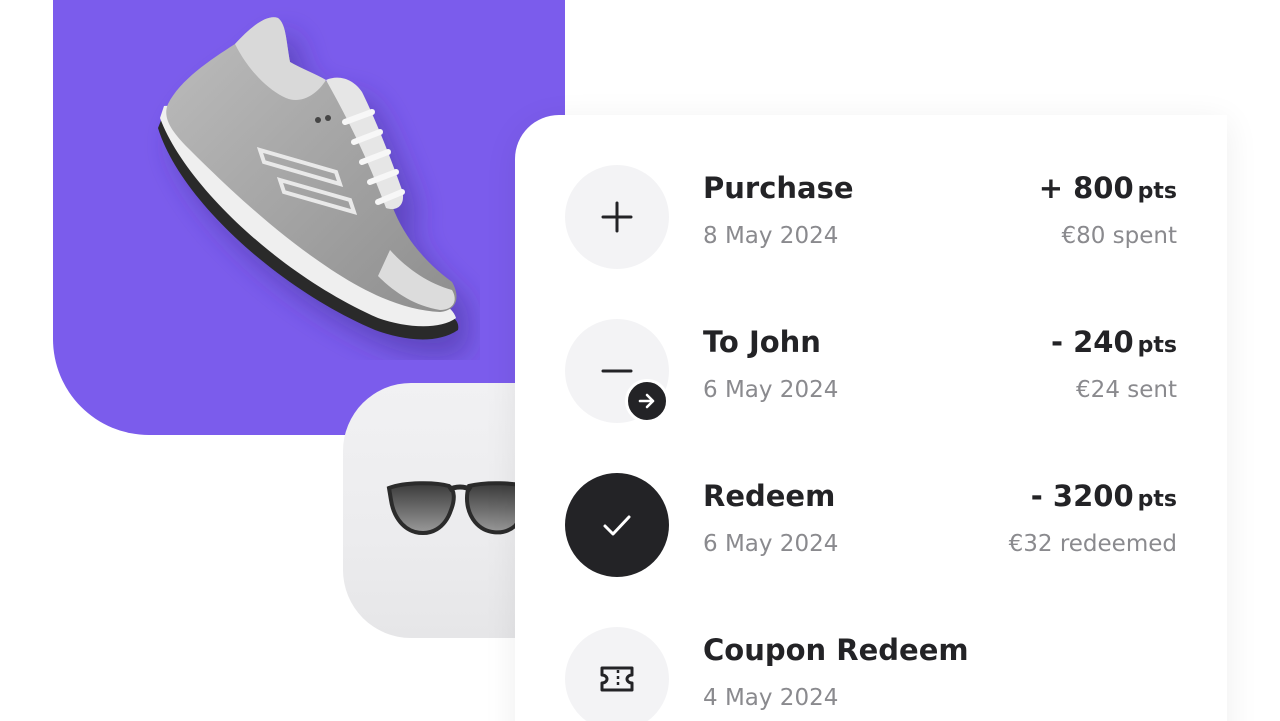 This screenshot has height=721, width=1280. Describe the element at coordinates (460, 508) in the screenshot. I see `sunglasses-image` at that location.